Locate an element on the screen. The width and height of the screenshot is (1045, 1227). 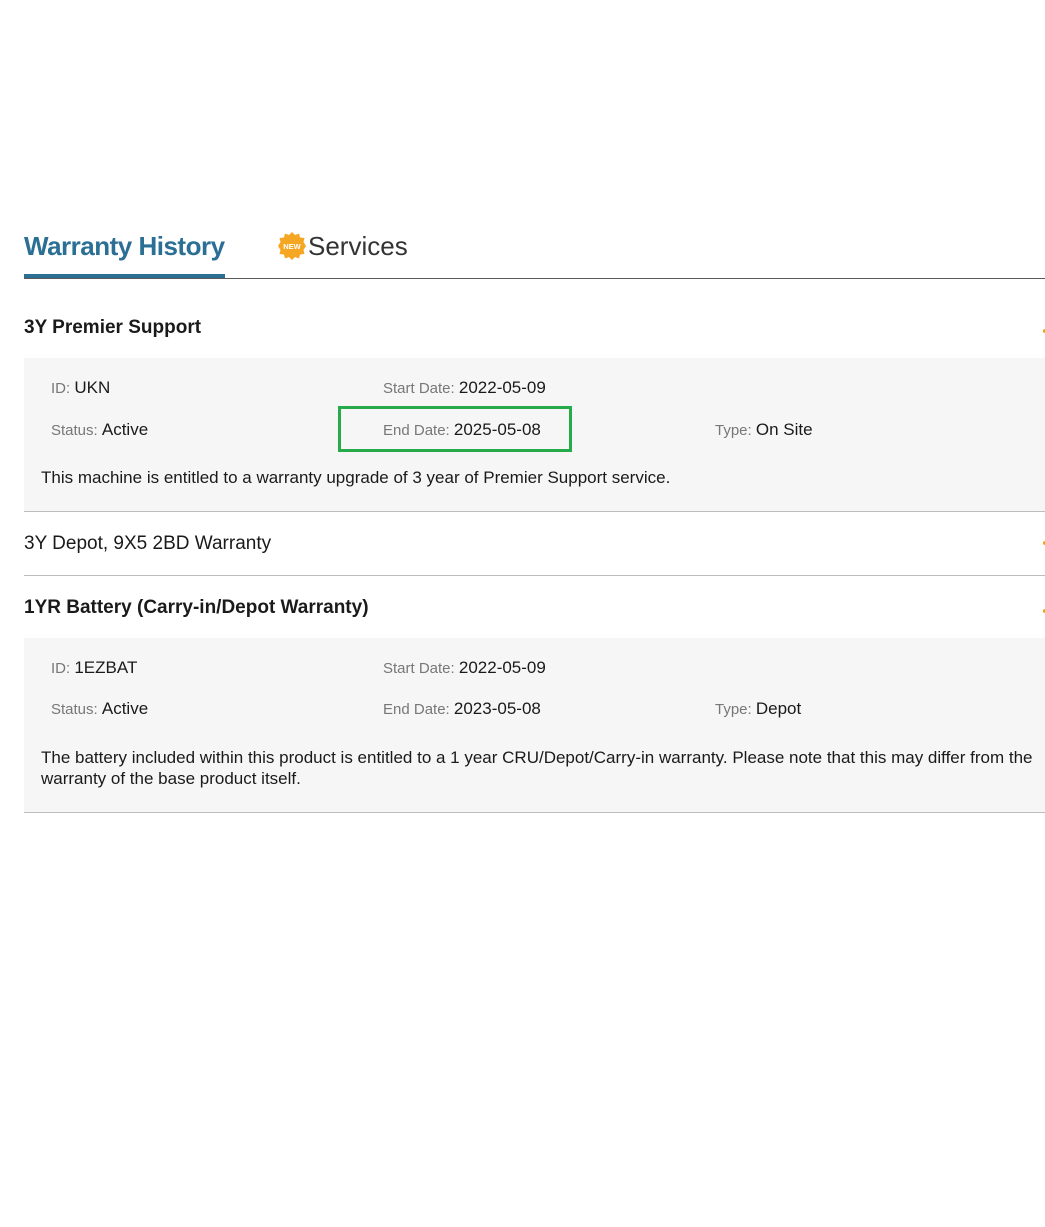
warranty-id-field: ID: UKN is located at coordinates (80, 388).